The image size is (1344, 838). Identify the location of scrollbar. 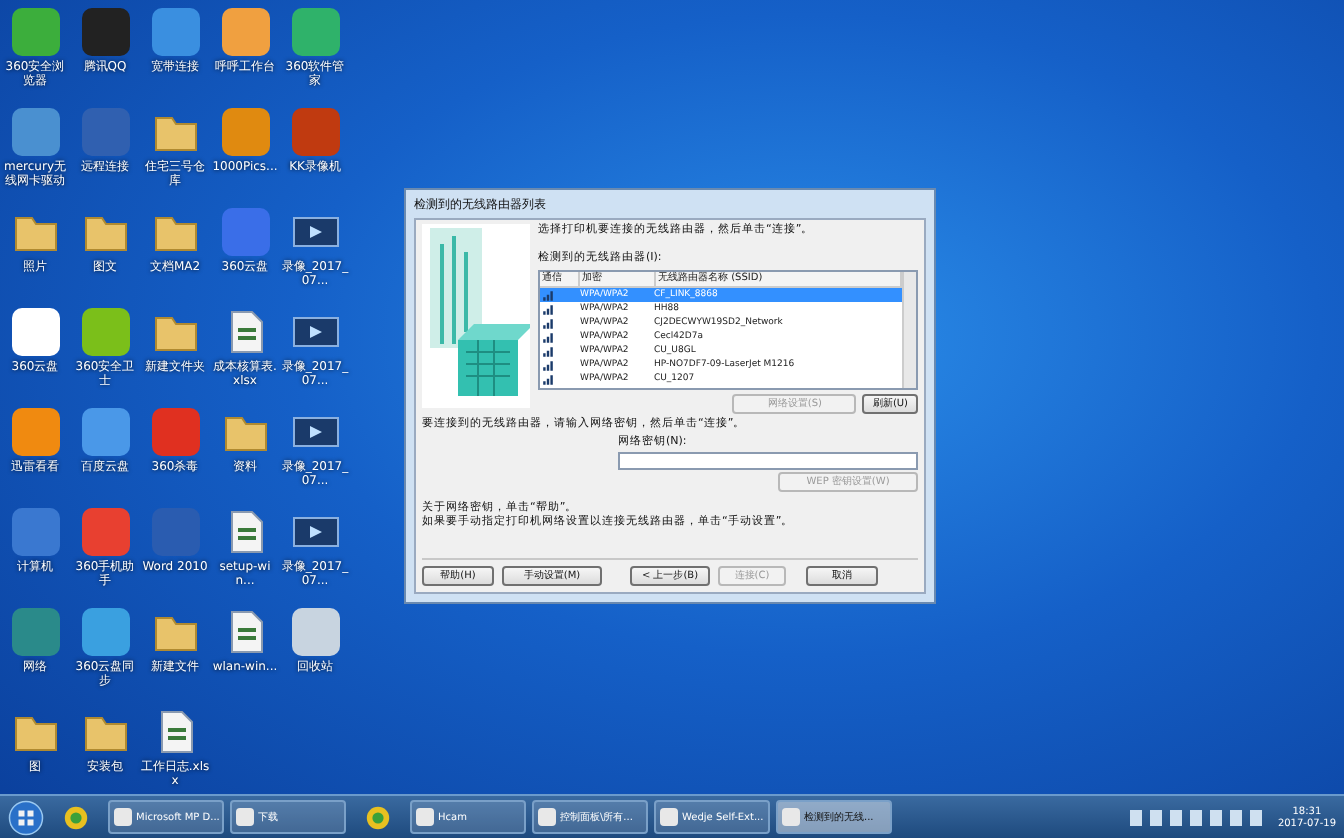
(909, 330).